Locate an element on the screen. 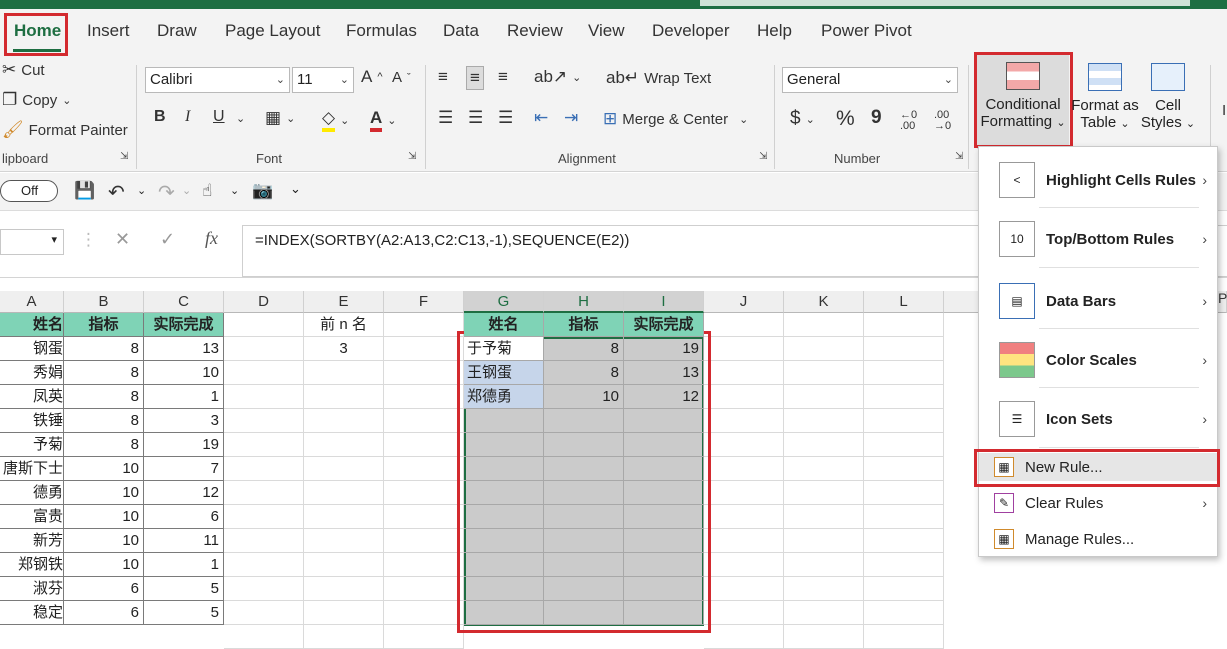 The image size is (1227, 649). tab-power-pivot: Power Pivot is located at coordinates (866, 31).